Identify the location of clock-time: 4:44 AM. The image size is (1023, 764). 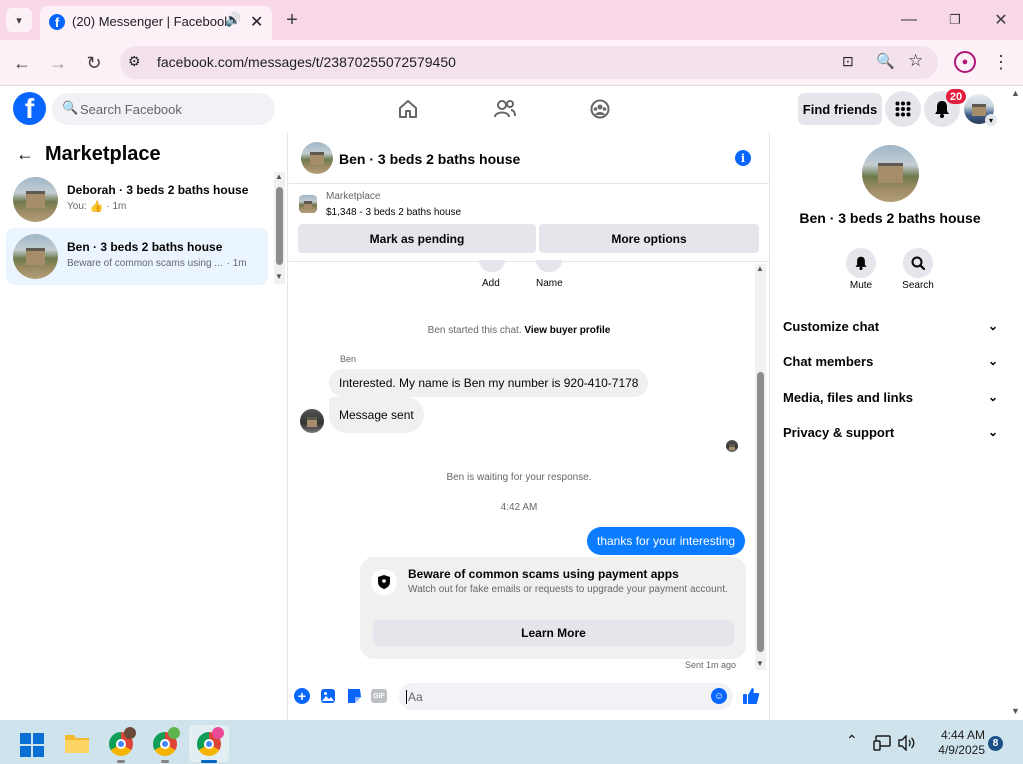
(962, 735).